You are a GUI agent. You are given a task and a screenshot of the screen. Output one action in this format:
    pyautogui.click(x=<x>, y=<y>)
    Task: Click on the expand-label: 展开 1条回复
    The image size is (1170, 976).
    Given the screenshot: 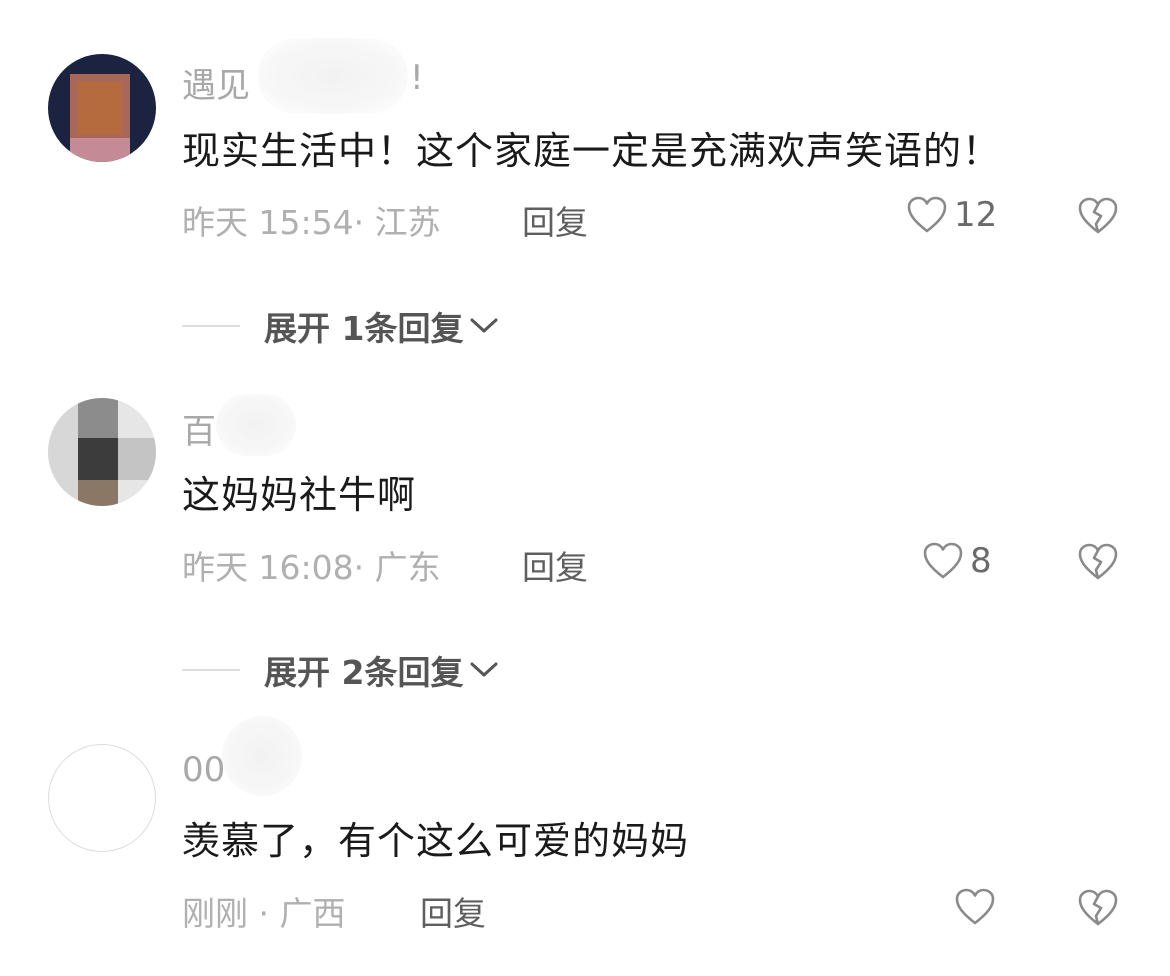 What is the action you would take?
    pyautogui.click(x=364, y=328)
    